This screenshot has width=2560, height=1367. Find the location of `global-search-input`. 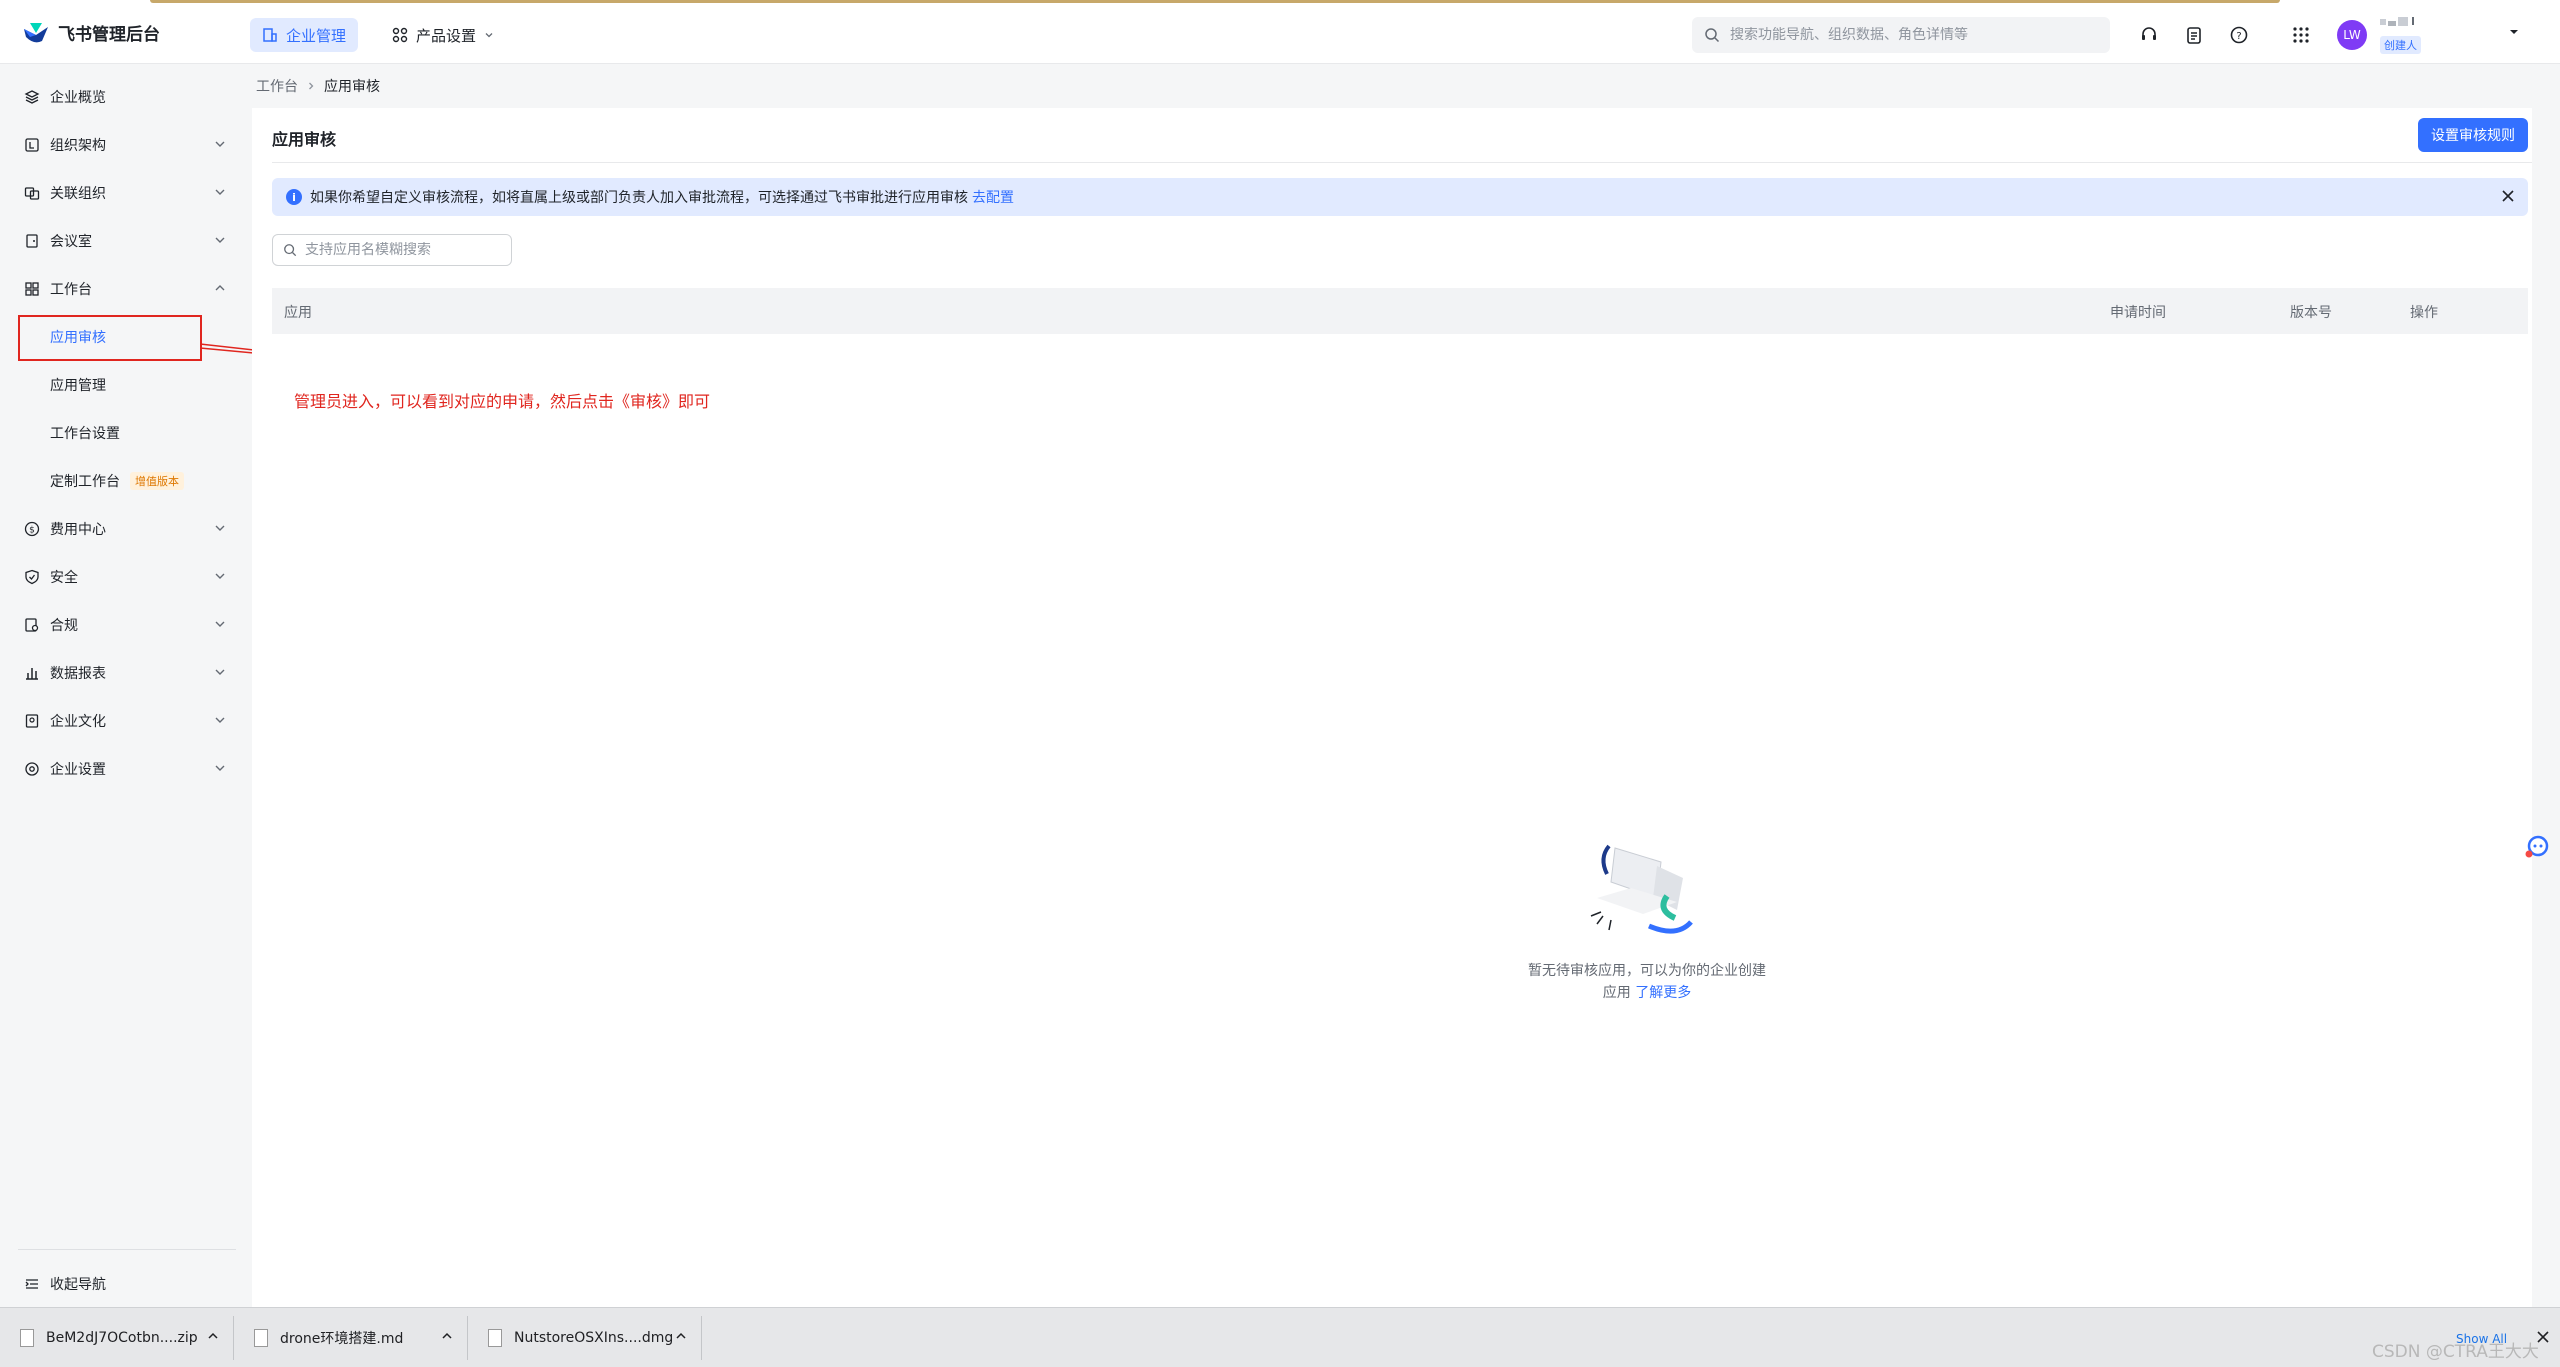

global-search-input is located at coordinates (1910, 35).